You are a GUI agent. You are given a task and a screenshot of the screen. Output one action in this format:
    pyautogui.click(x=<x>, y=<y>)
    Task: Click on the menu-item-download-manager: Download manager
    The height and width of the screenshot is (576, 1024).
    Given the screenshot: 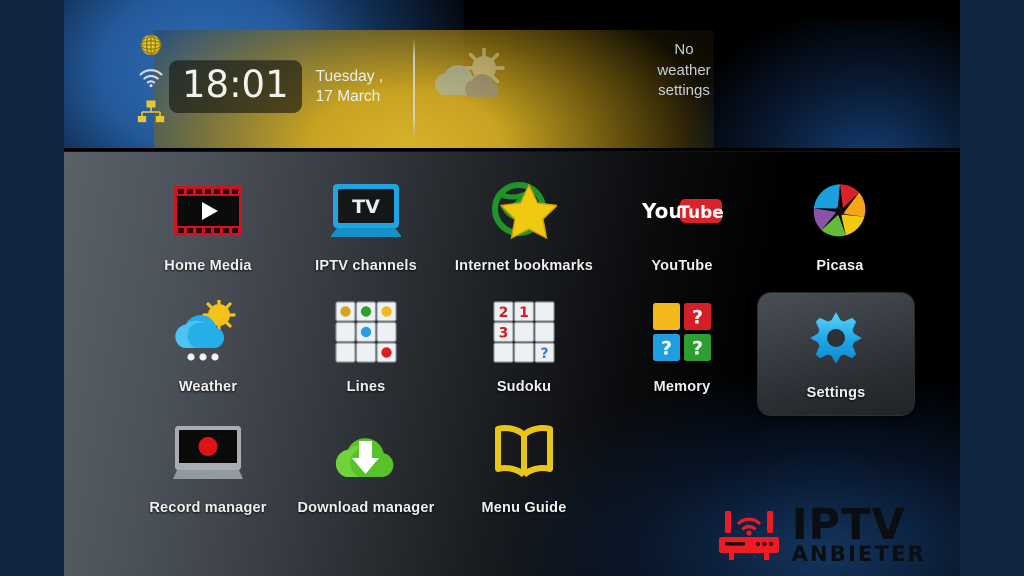 What is the action you would take?
    pyautogui.click(x=366, y=466)
    